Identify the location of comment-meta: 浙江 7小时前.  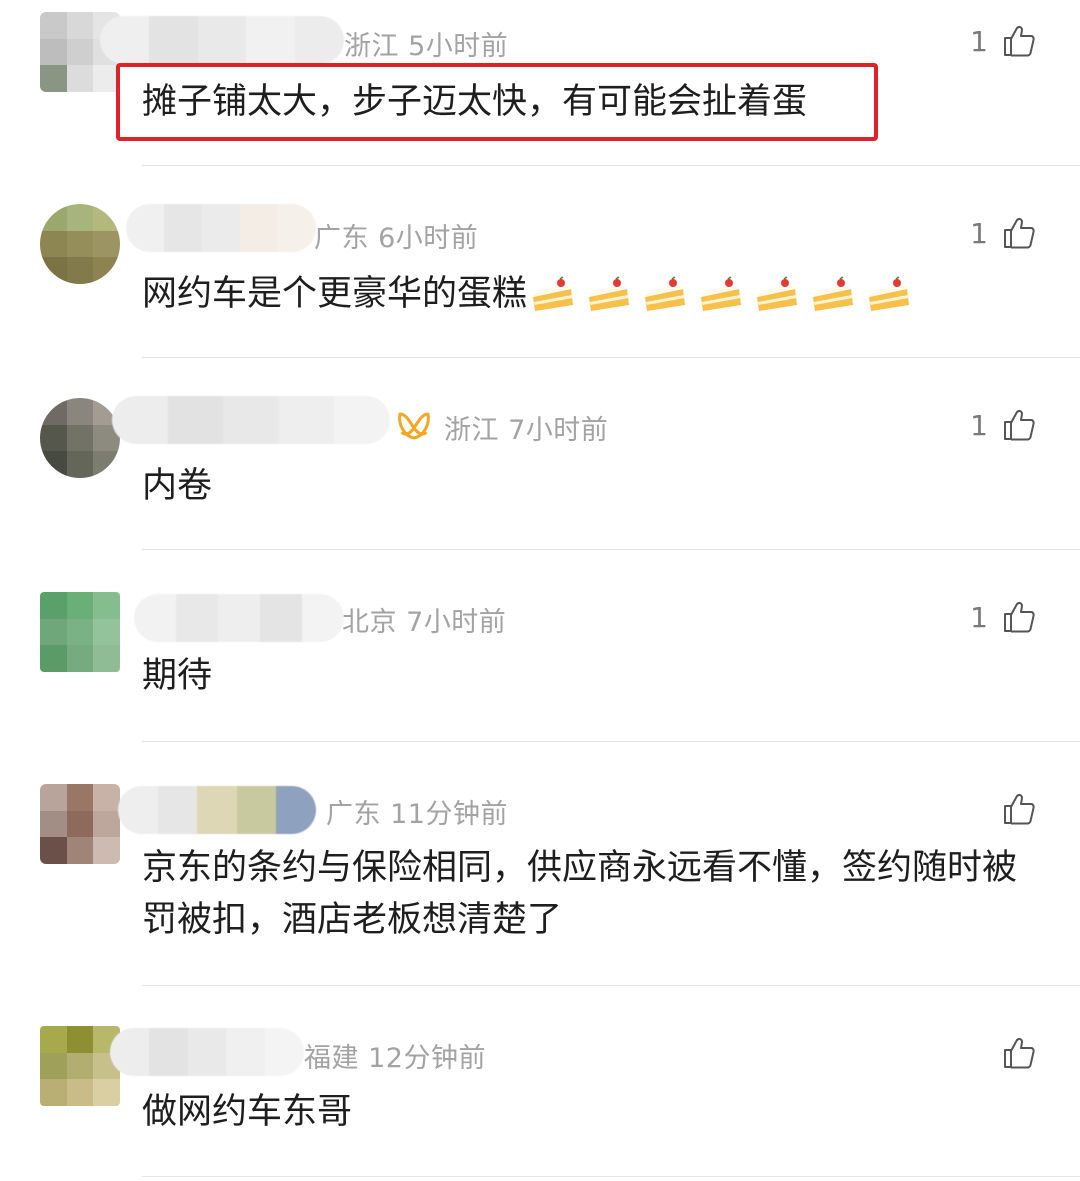
(526, 427).